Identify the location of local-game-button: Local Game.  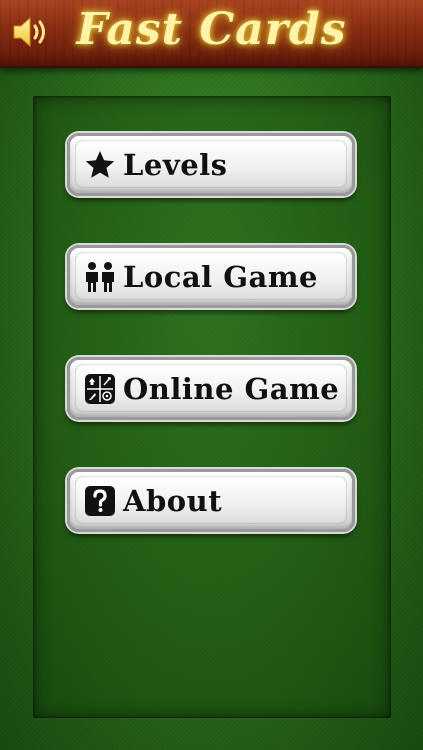
(211, 276).